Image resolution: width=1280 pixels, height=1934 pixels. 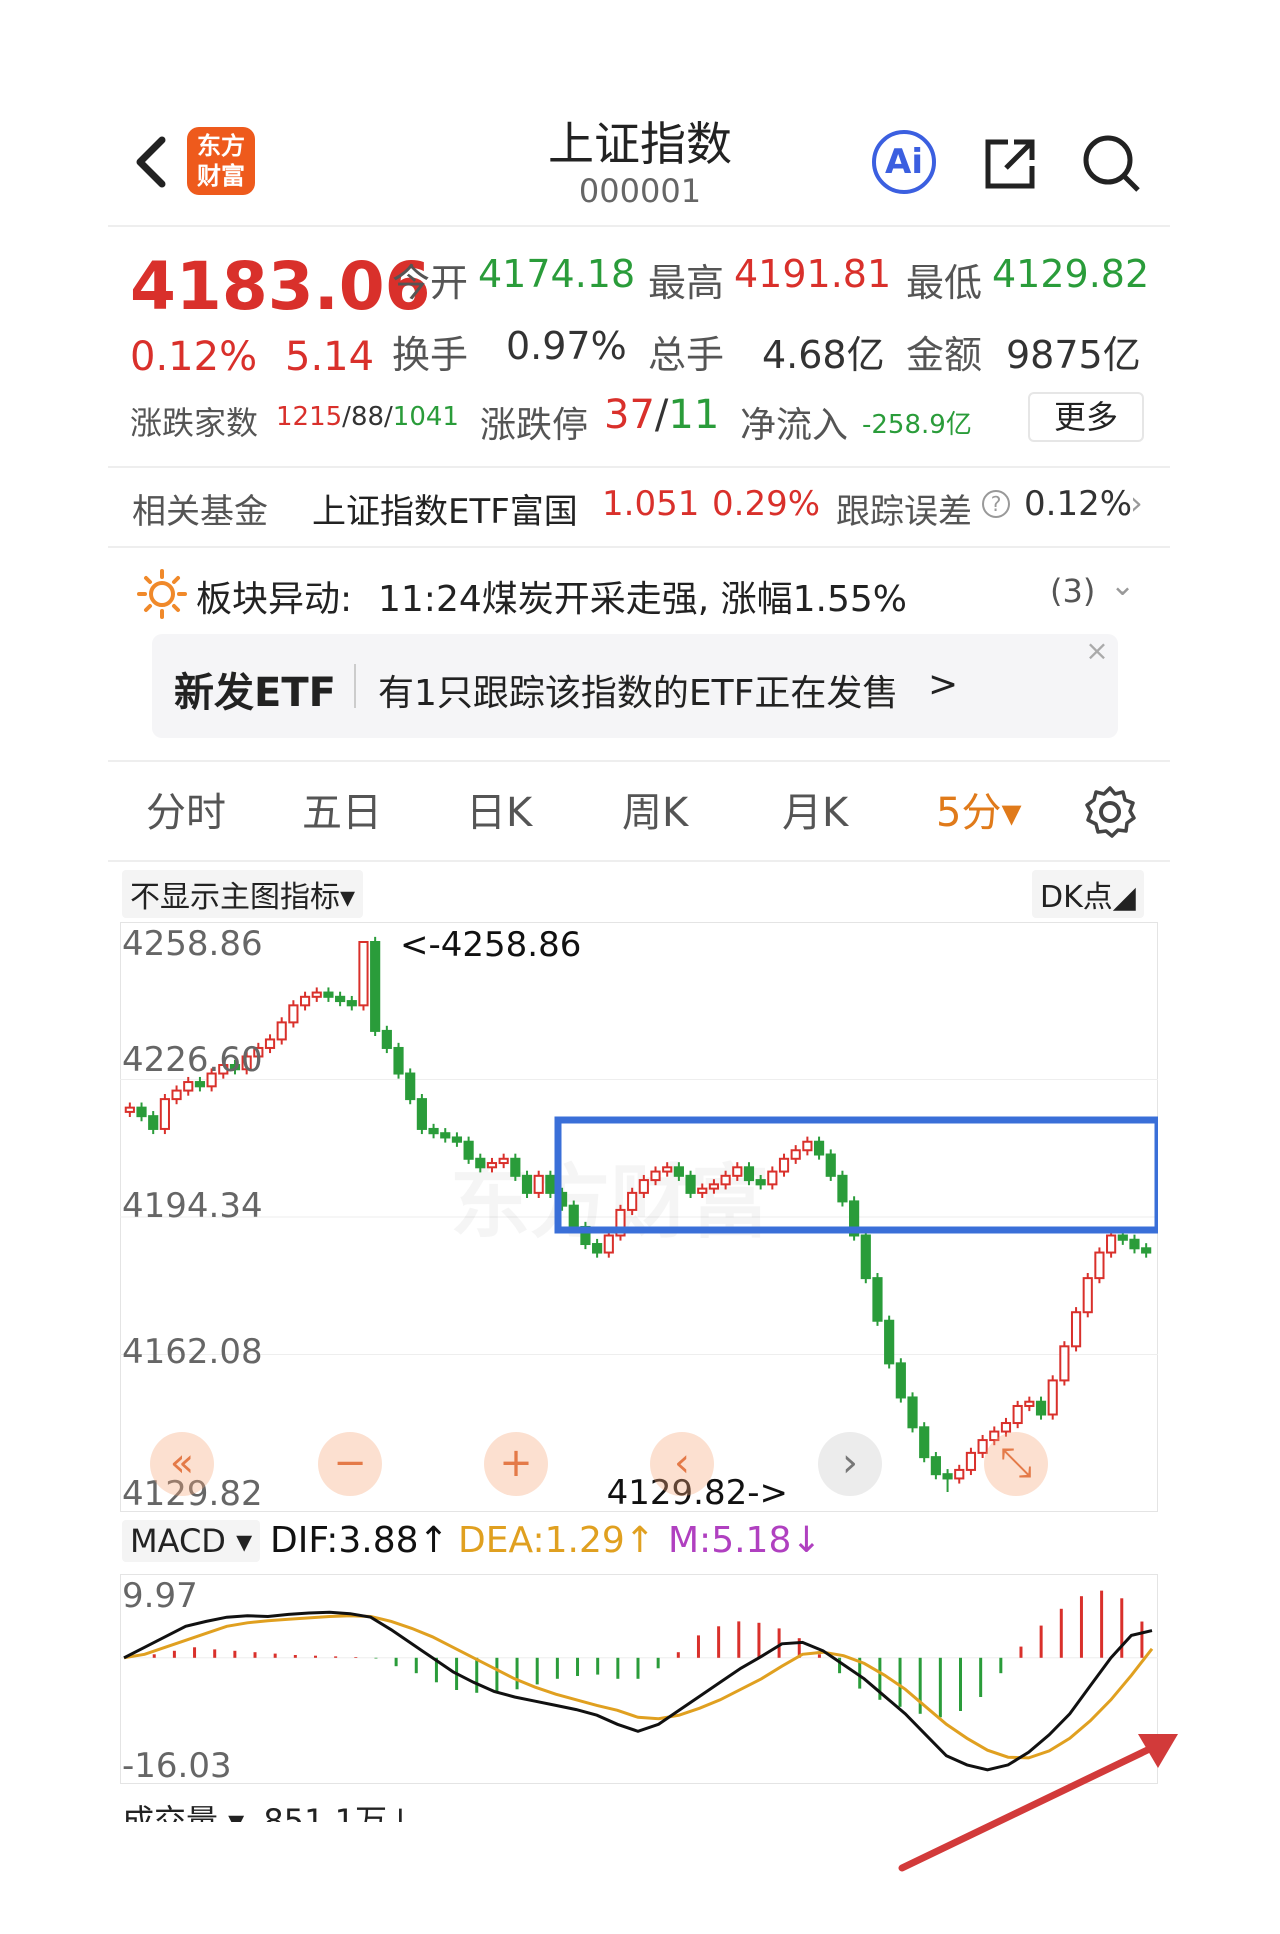 I want to click on dk-point-toggle: DK点◢, so click(x=1088, y=894).